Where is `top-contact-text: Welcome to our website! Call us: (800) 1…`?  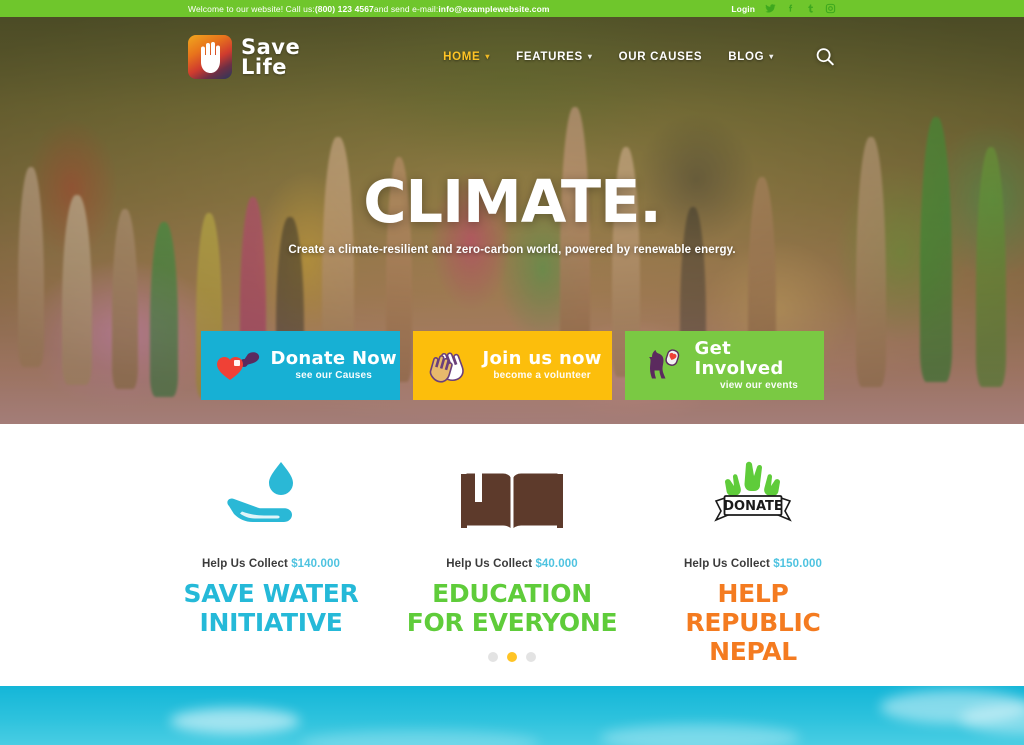 top-contact-text: Welcome to our website! Call us: (800) 1… is located at coordinates (369, 9).